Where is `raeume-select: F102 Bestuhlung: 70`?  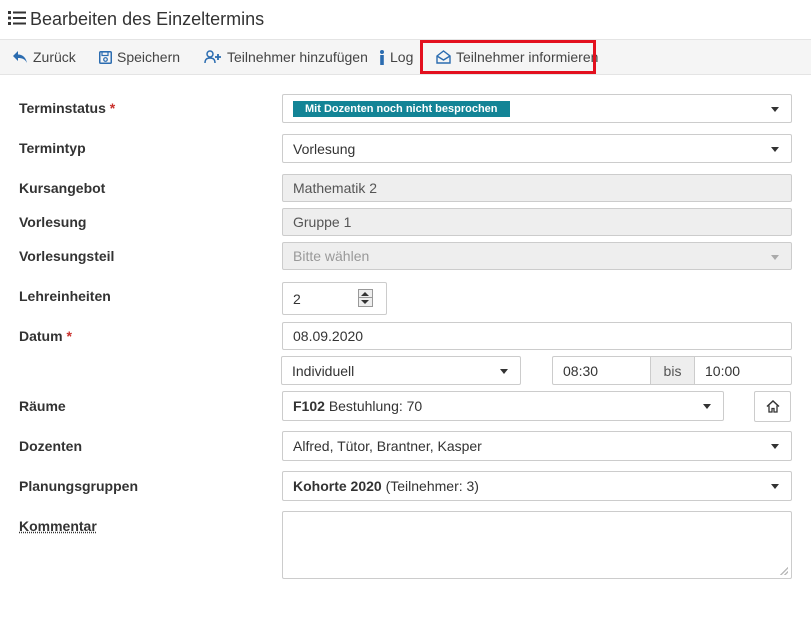 raeume-select: F102 Bestuhlung: 70 is located at coordinates (503, 406).